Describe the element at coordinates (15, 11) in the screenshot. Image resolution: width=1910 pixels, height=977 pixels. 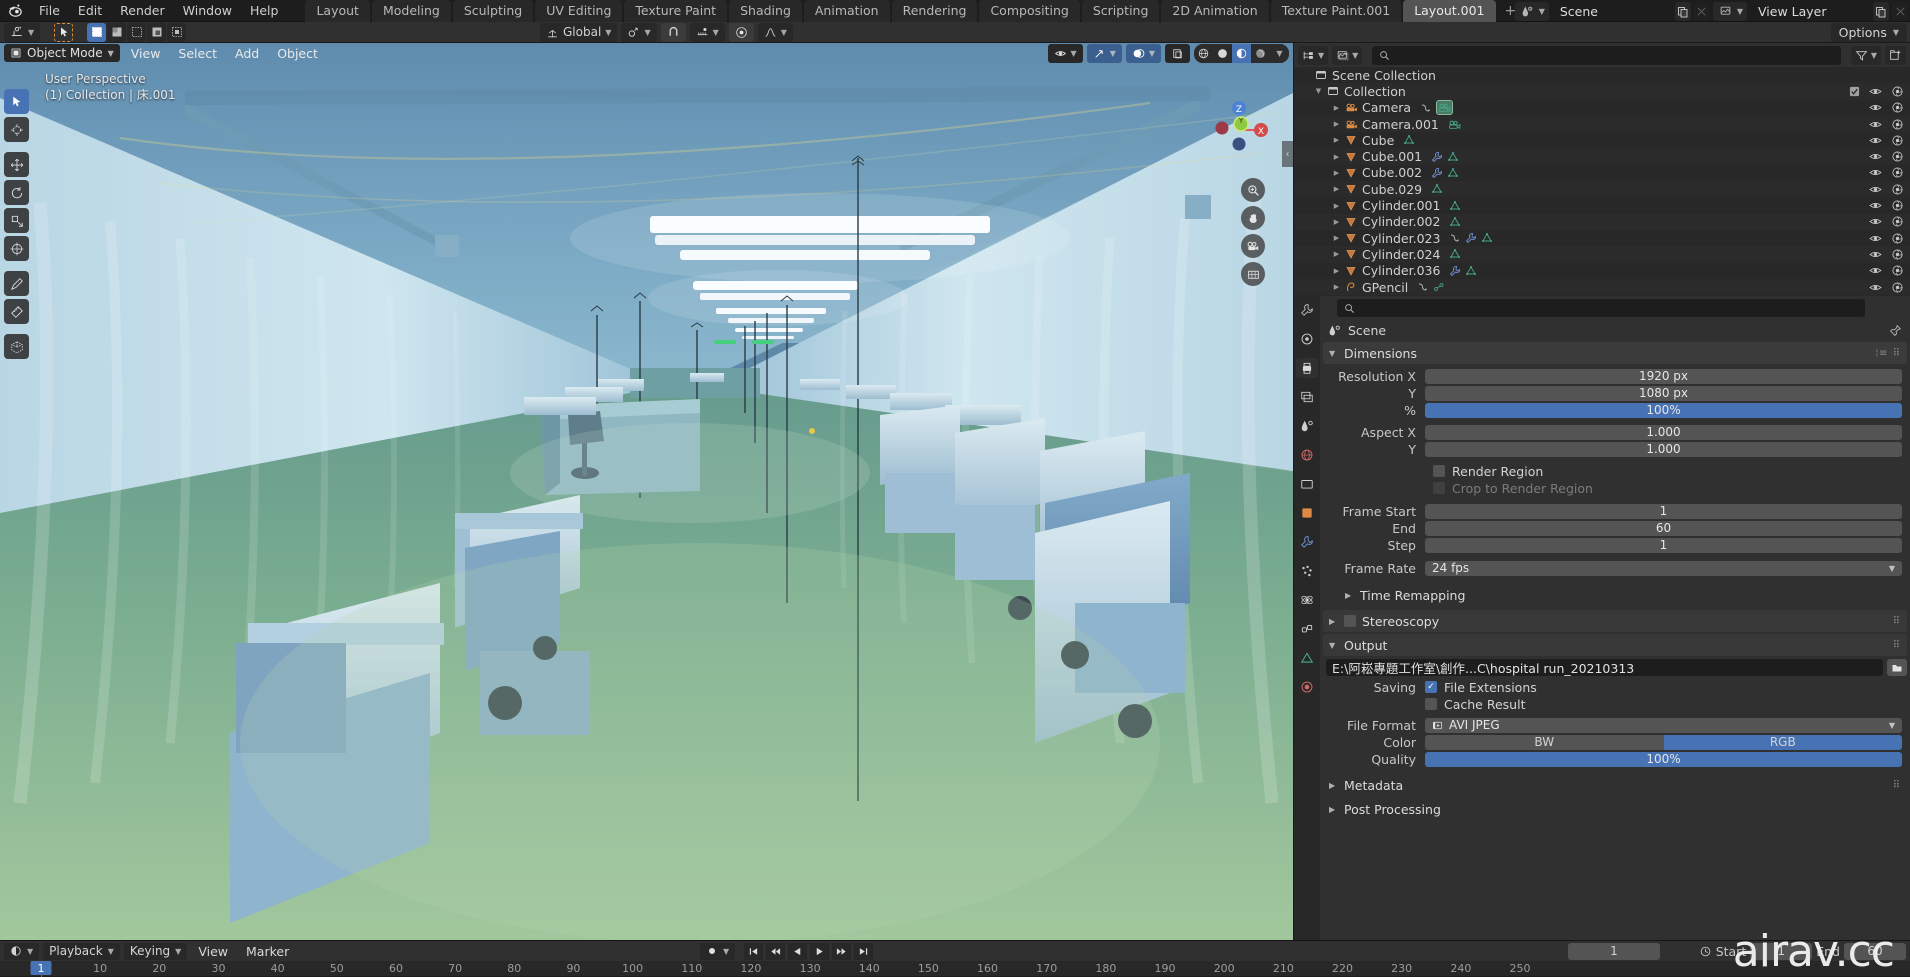
I see `blender-logo-icon` at that location.